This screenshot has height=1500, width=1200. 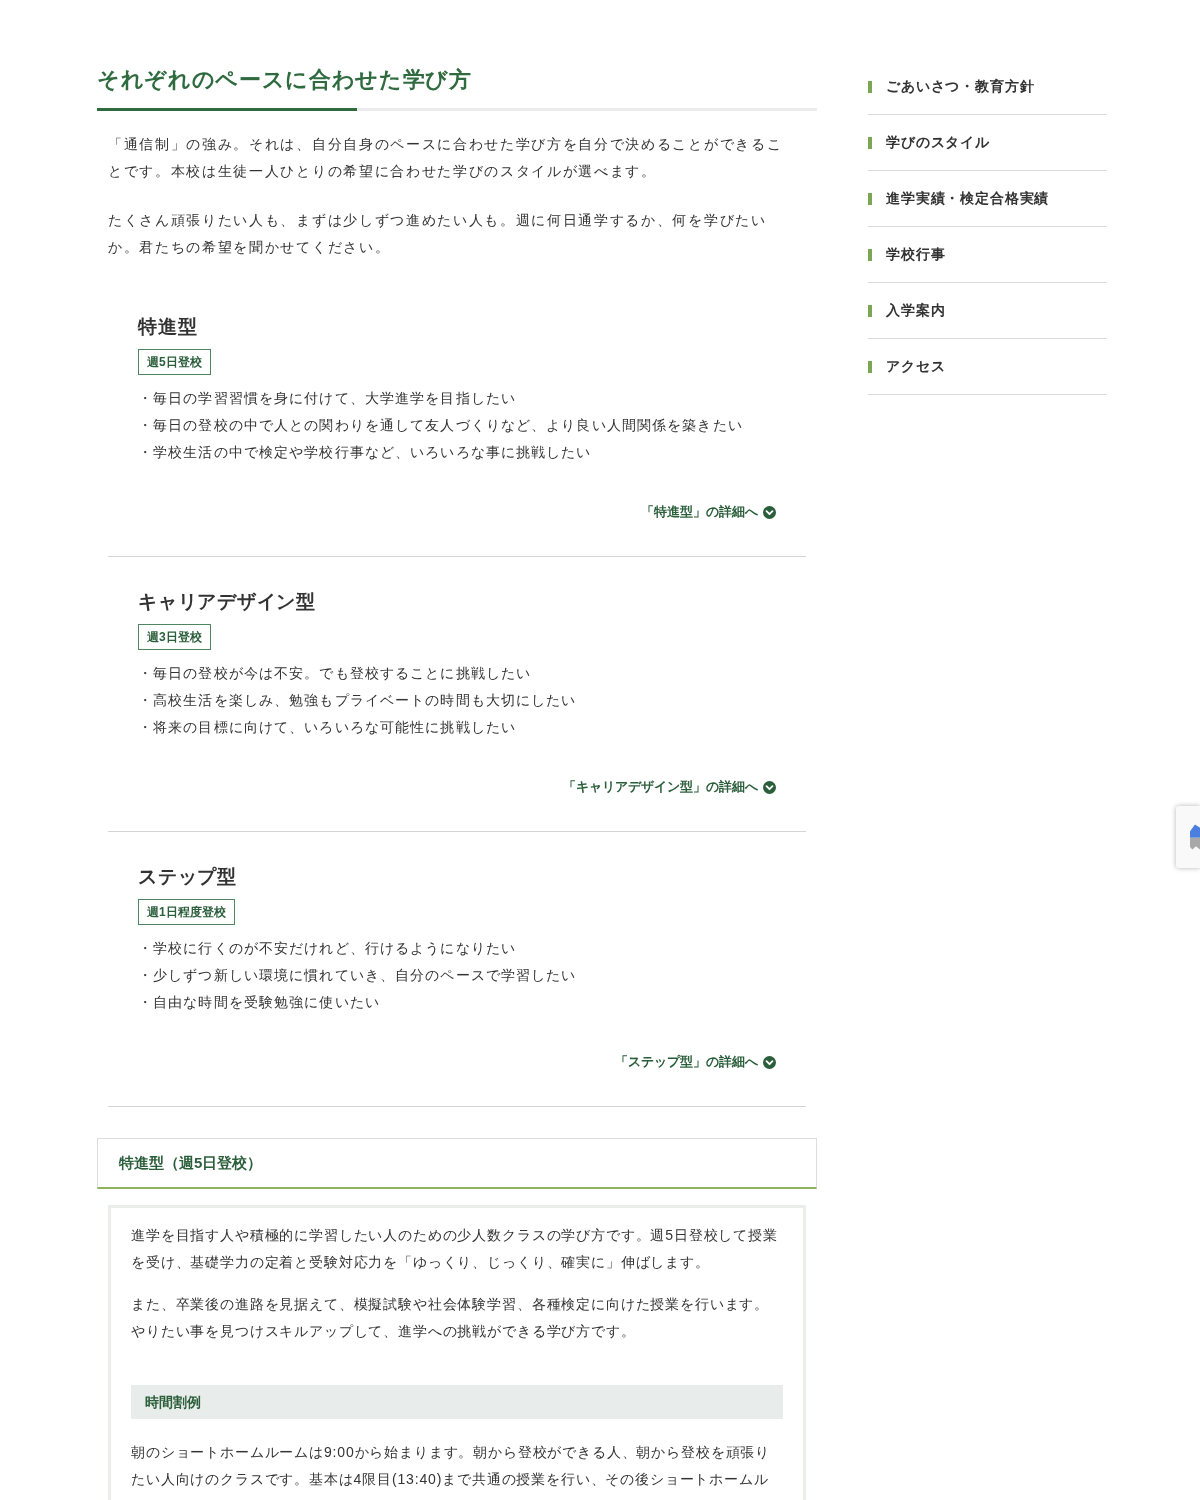 What do you see at coordinates (174, 362) in the screenshot?
I see `attendance-tag: 週5日登校` at bounding box center [174, 362].